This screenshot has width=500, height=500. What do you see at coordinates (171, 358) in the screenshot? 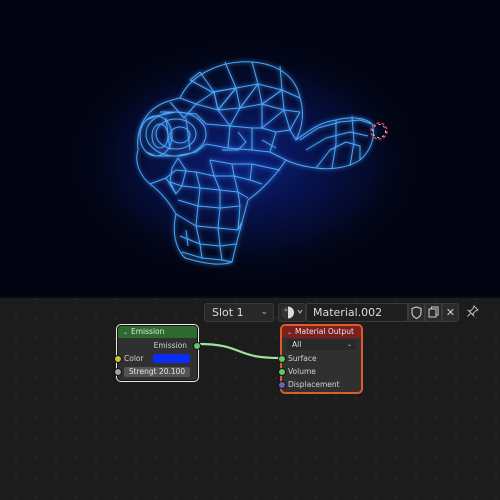
I see `color-swatch` at bounding box center [171, 358].